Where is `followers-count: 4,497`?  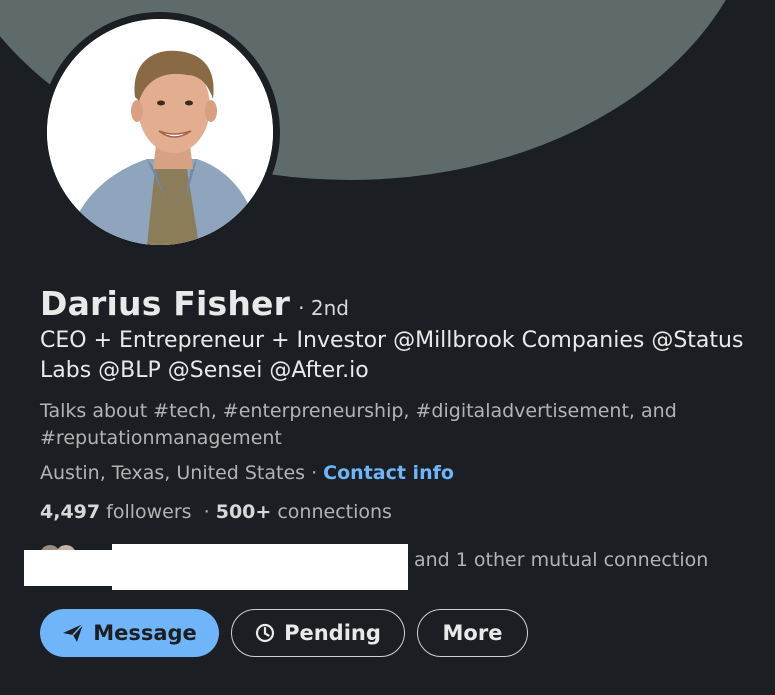
followers-count: 4,497 is located at coordinates (70, 512).